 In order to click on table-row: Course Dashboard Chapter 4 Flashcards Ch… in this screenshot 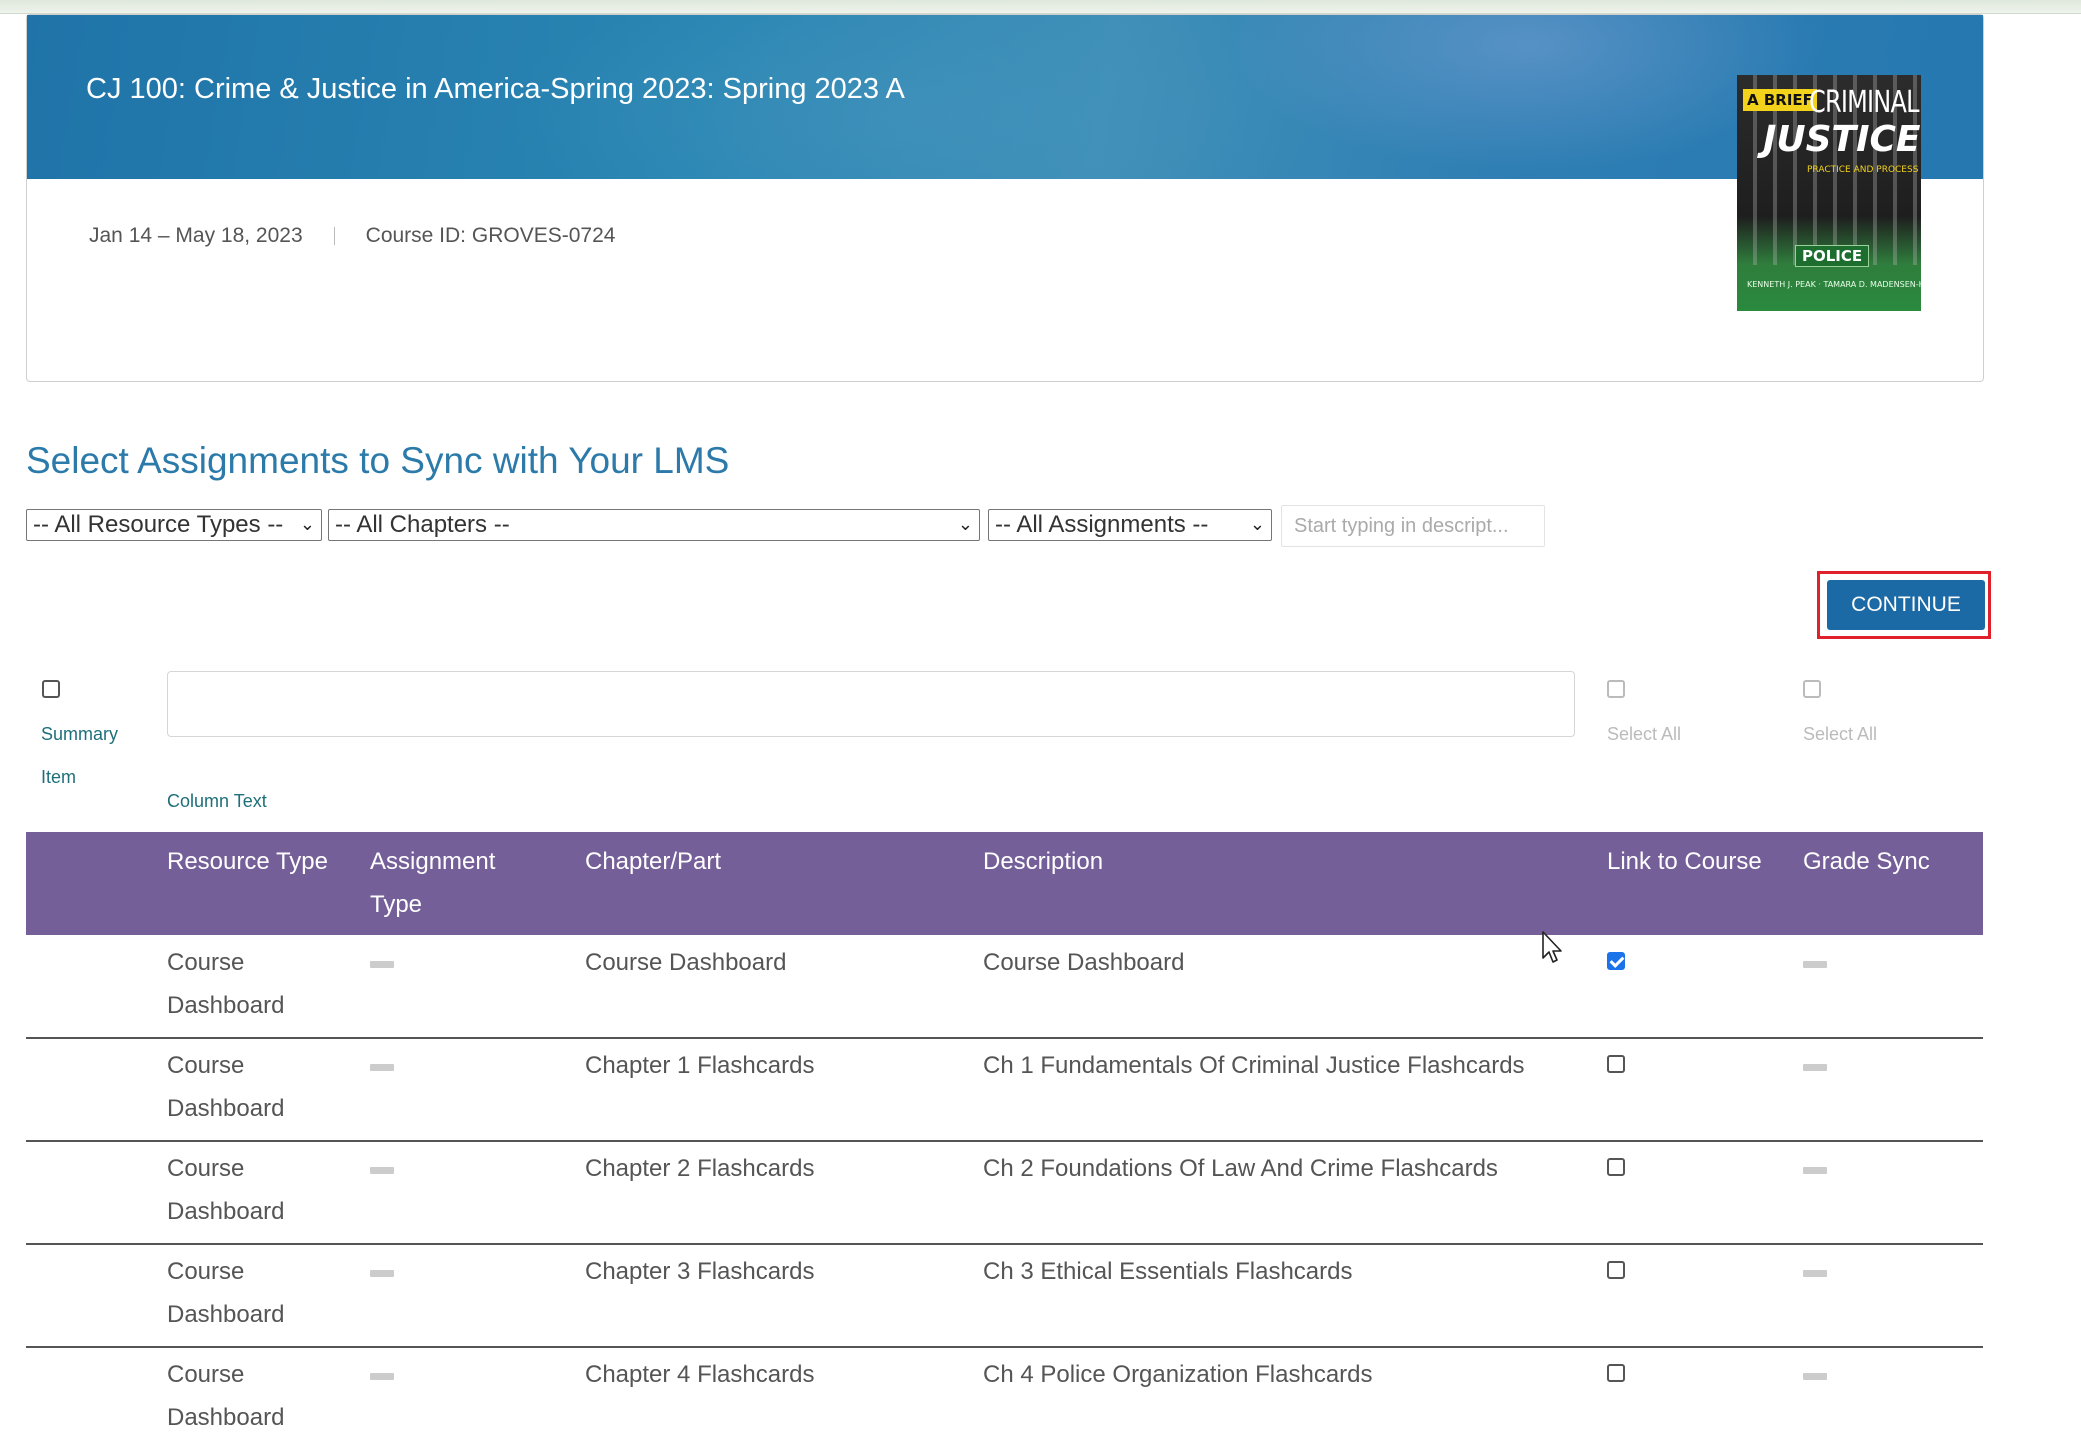, I will do `click(1004, 1398)`.